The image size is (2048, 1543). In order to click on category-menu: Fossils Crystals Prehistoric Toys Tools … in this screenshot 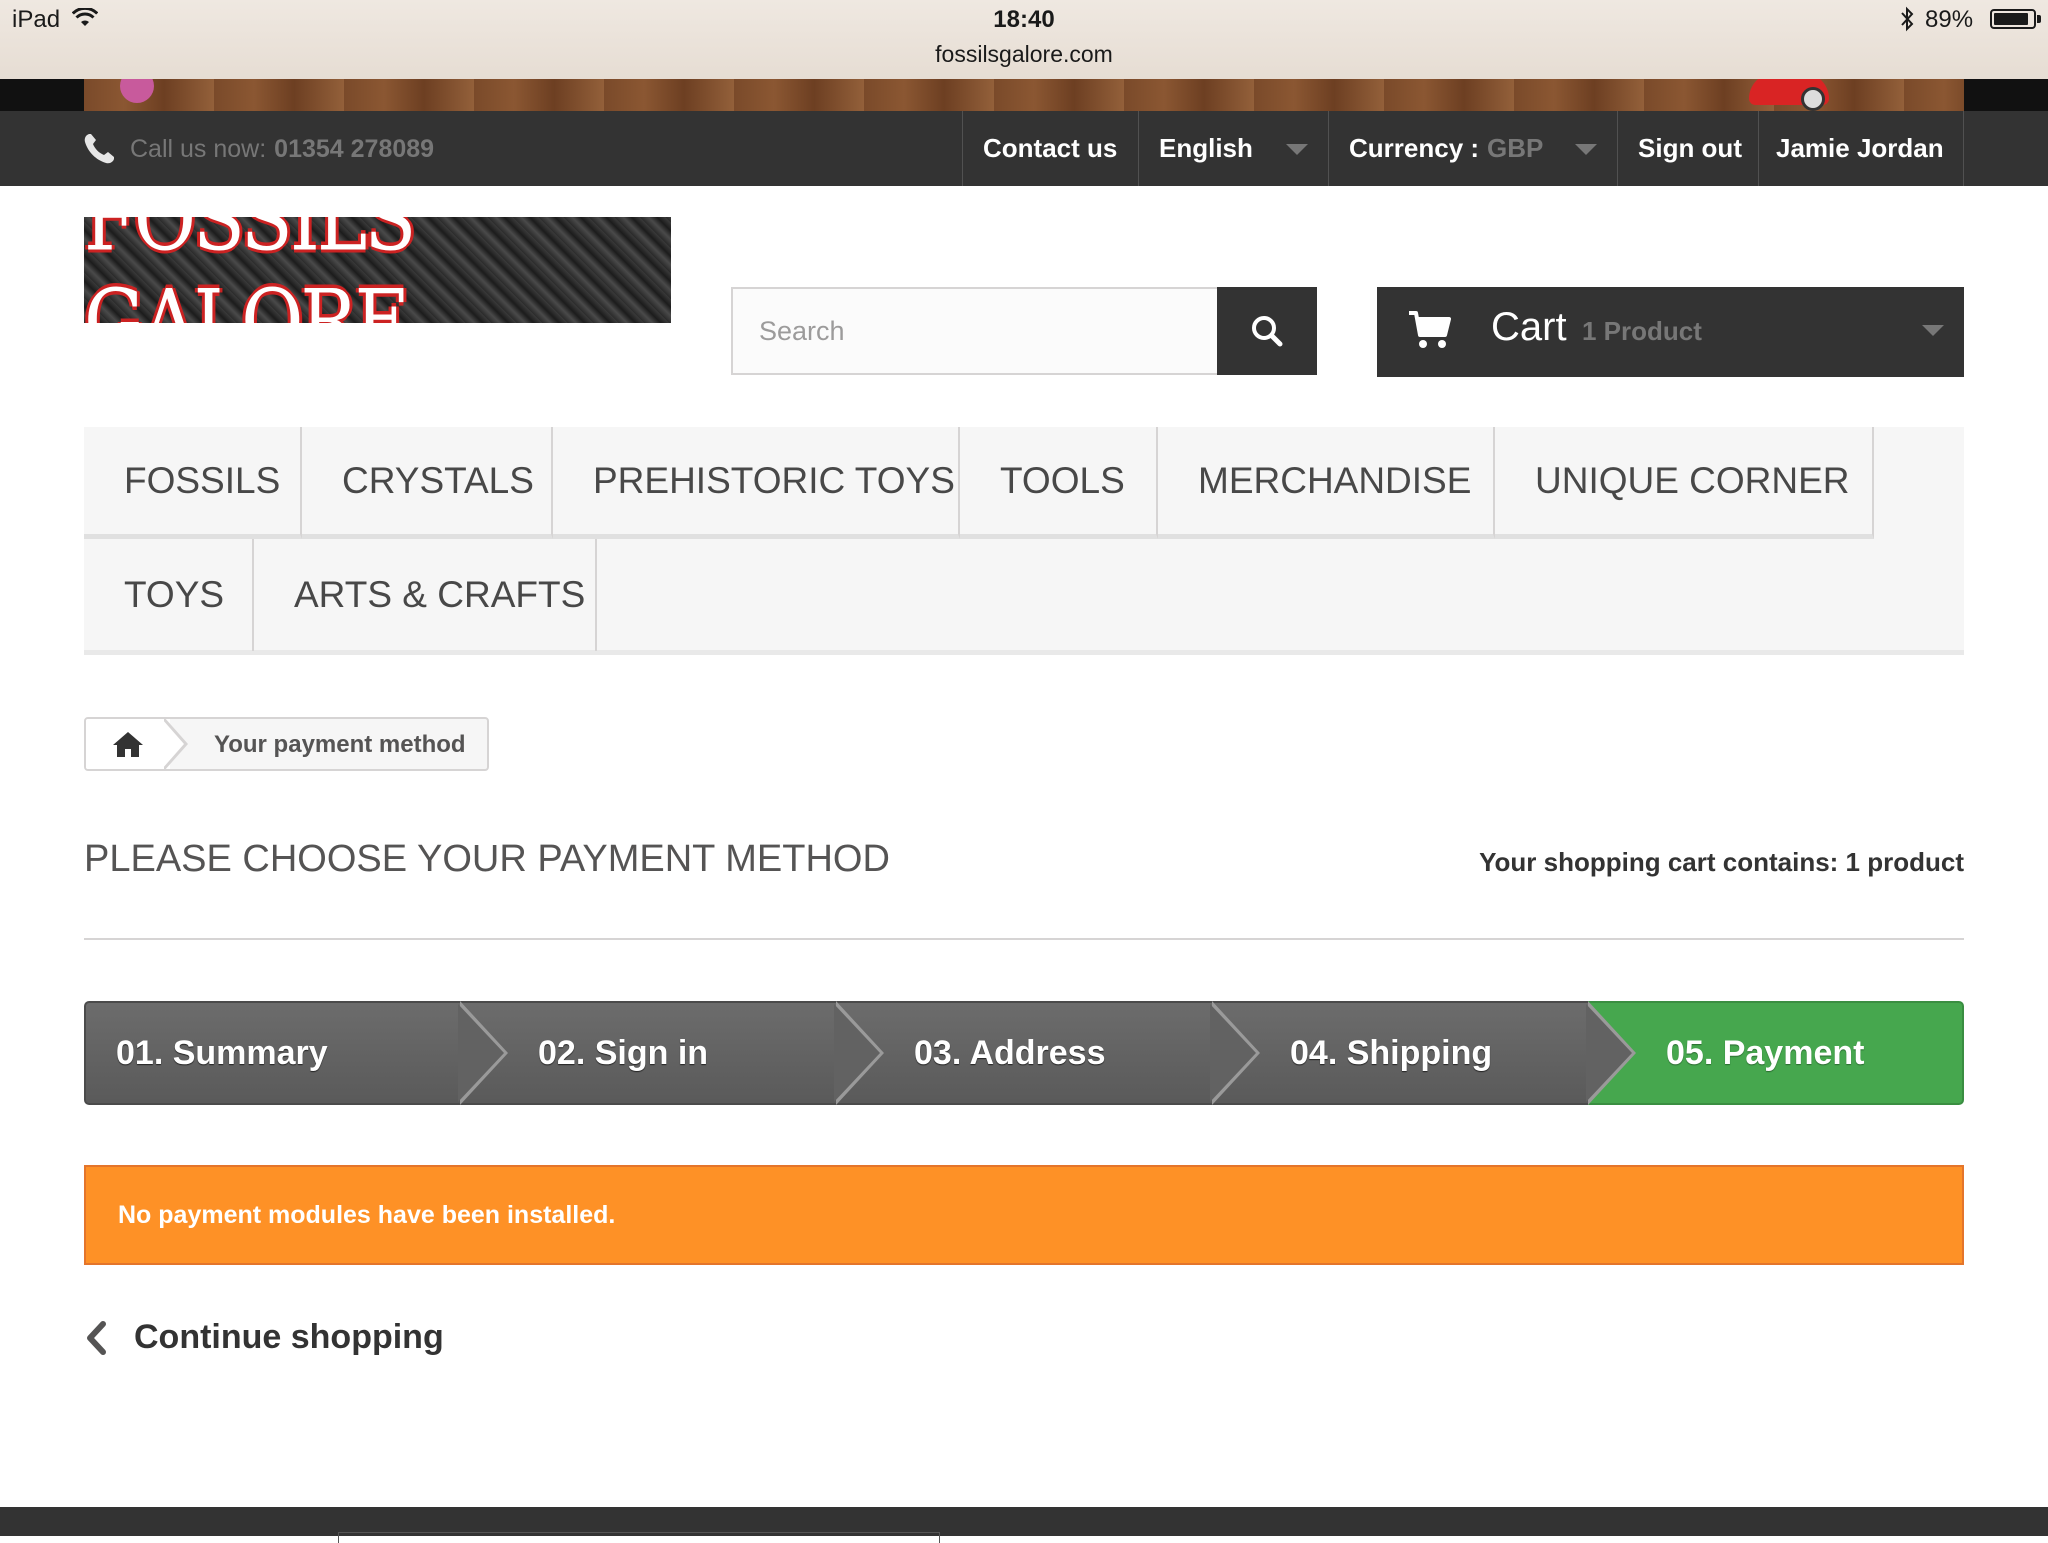, I will do `click(1024, 541)`.